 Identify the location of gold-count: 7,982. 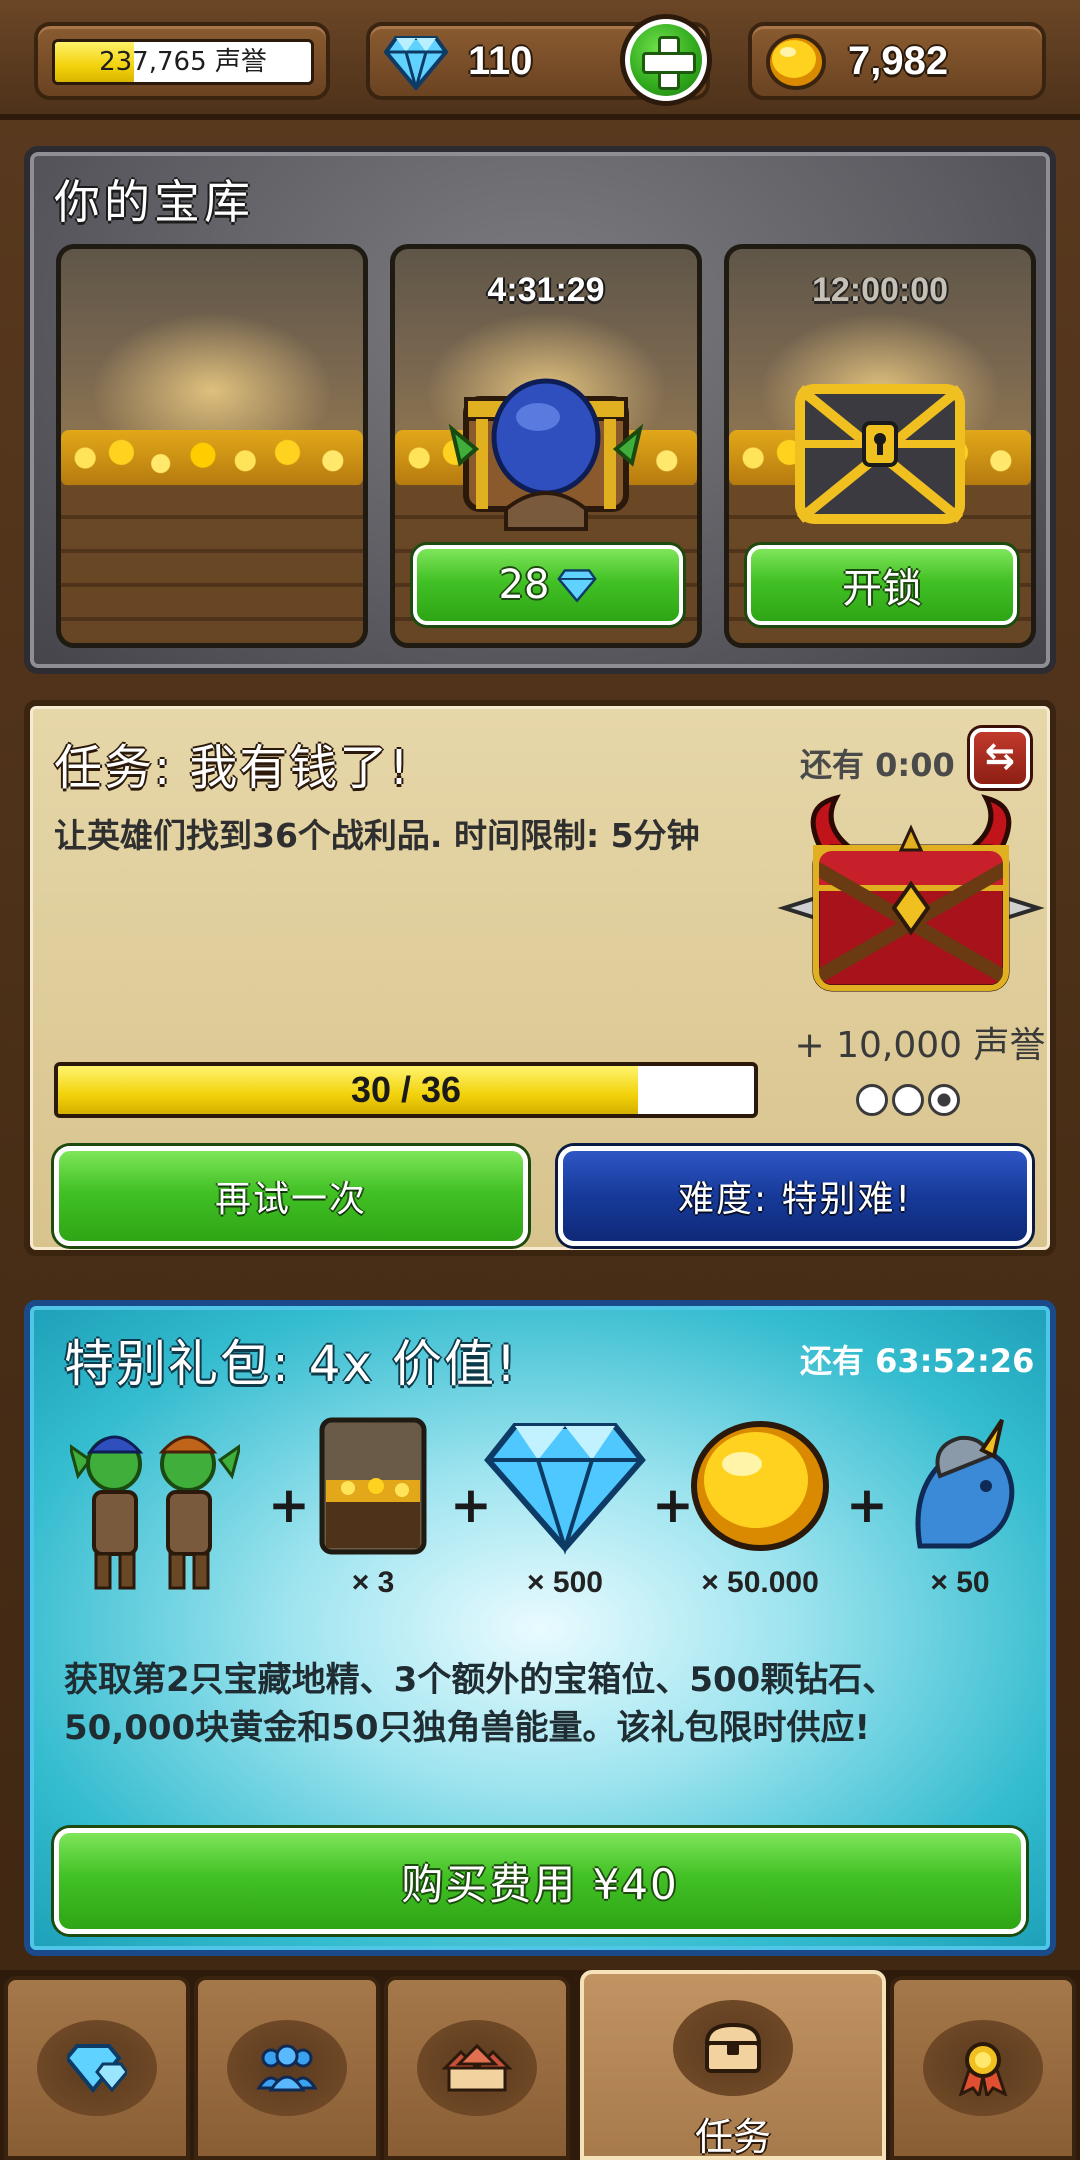
(898, 61).